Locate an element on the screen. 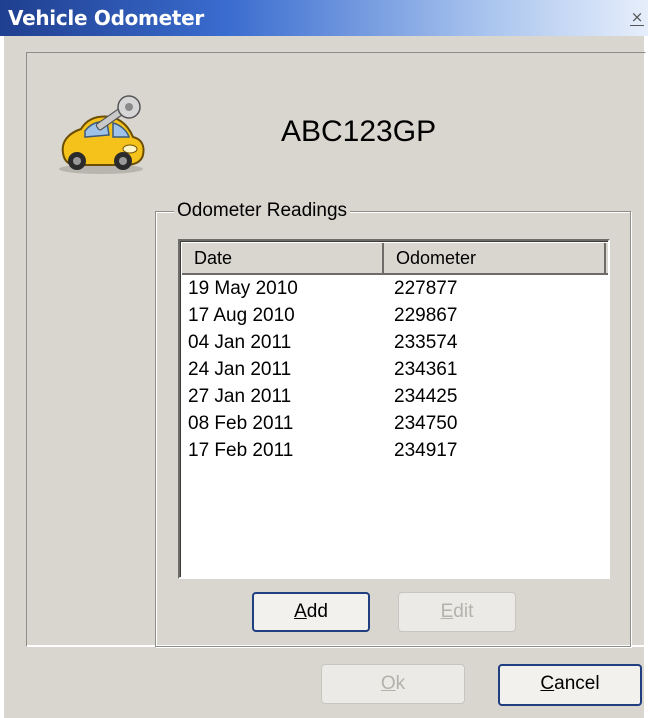 This screenshot has height=718, width=648. reading-odometer: 229867 is located at coordinates (426, 315).